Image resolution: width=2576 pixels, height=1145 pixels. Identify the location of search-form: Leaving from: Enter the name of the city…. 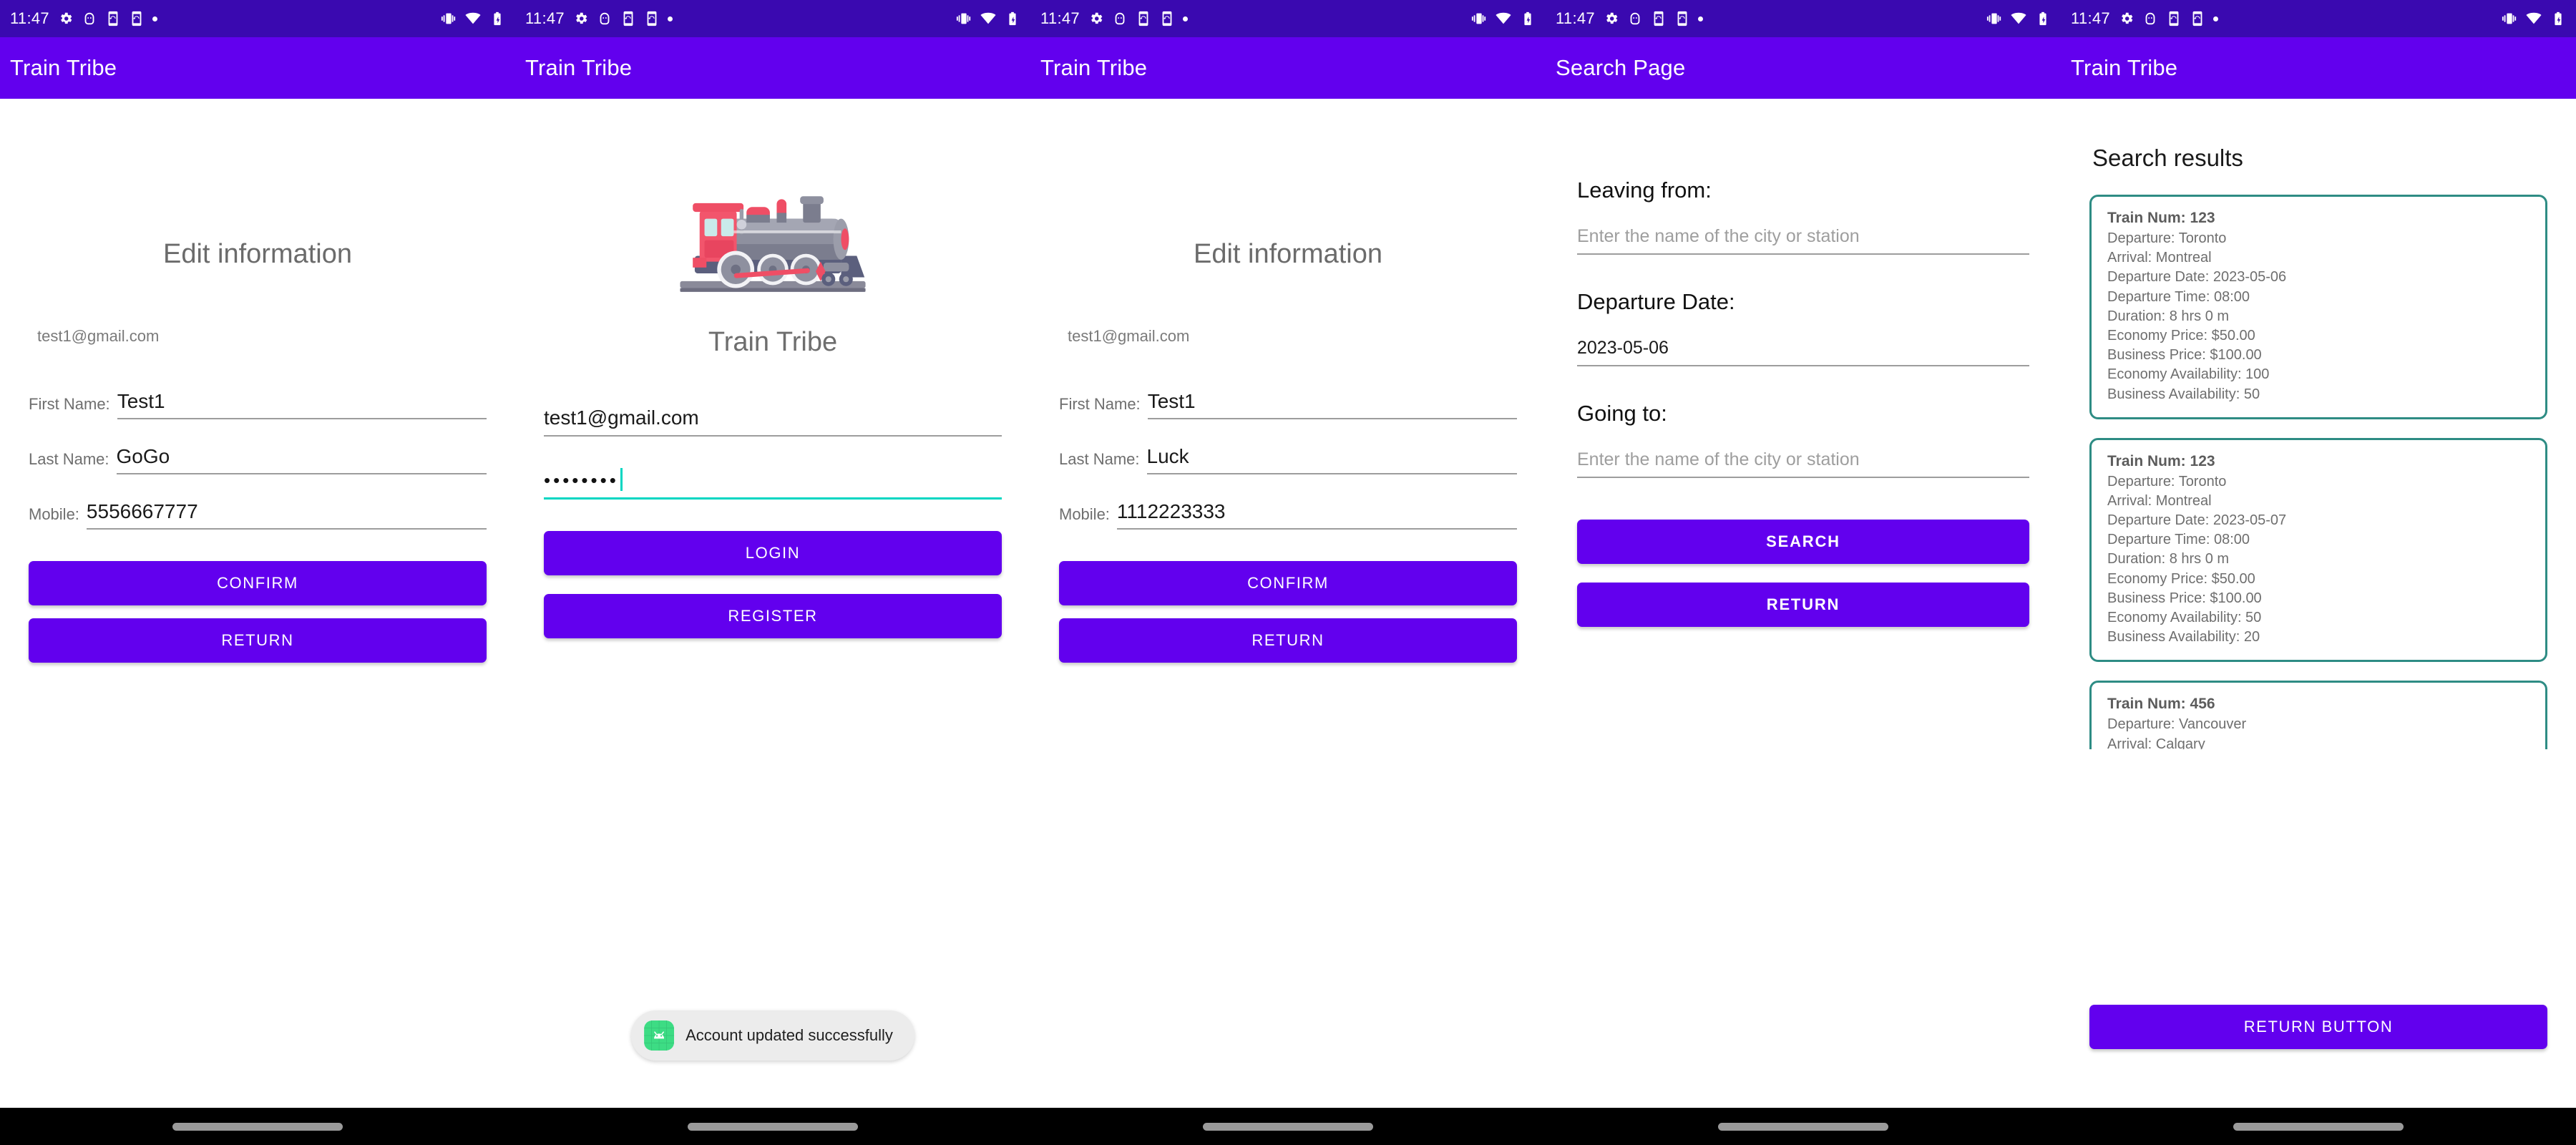
(1803, 402).